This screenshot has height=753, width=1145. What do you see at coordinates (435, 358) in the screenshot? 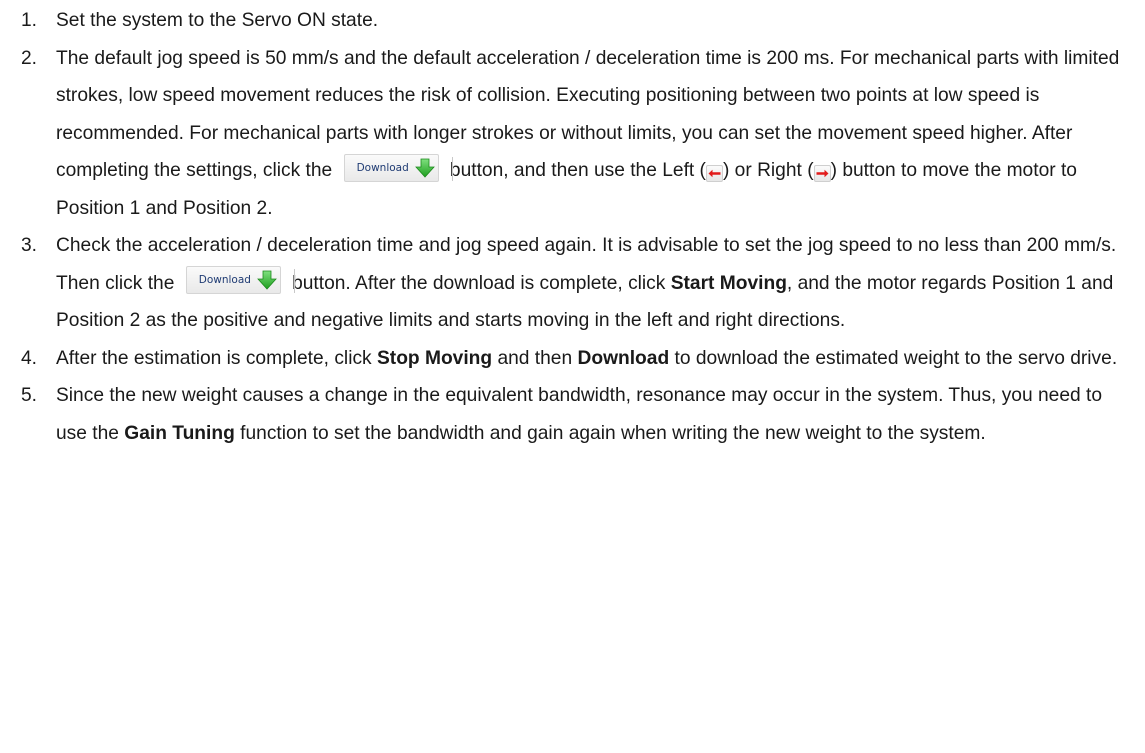
I see `stop-moving-label: Stop Moving` at bounding box center [435, 358].